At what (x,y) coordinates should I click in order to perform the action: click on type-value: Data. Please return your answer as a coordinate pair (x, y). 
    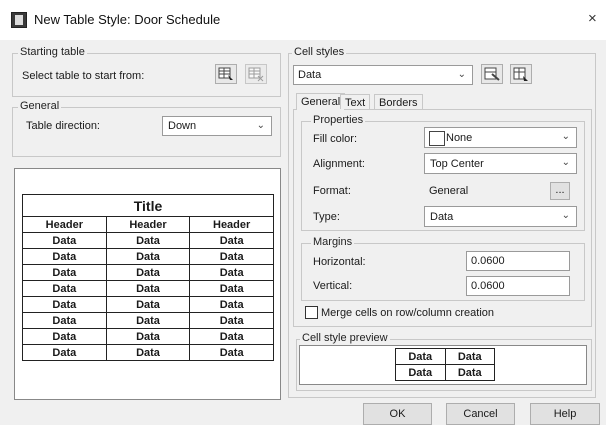
    Looking at the image, I should click on (442, 217).